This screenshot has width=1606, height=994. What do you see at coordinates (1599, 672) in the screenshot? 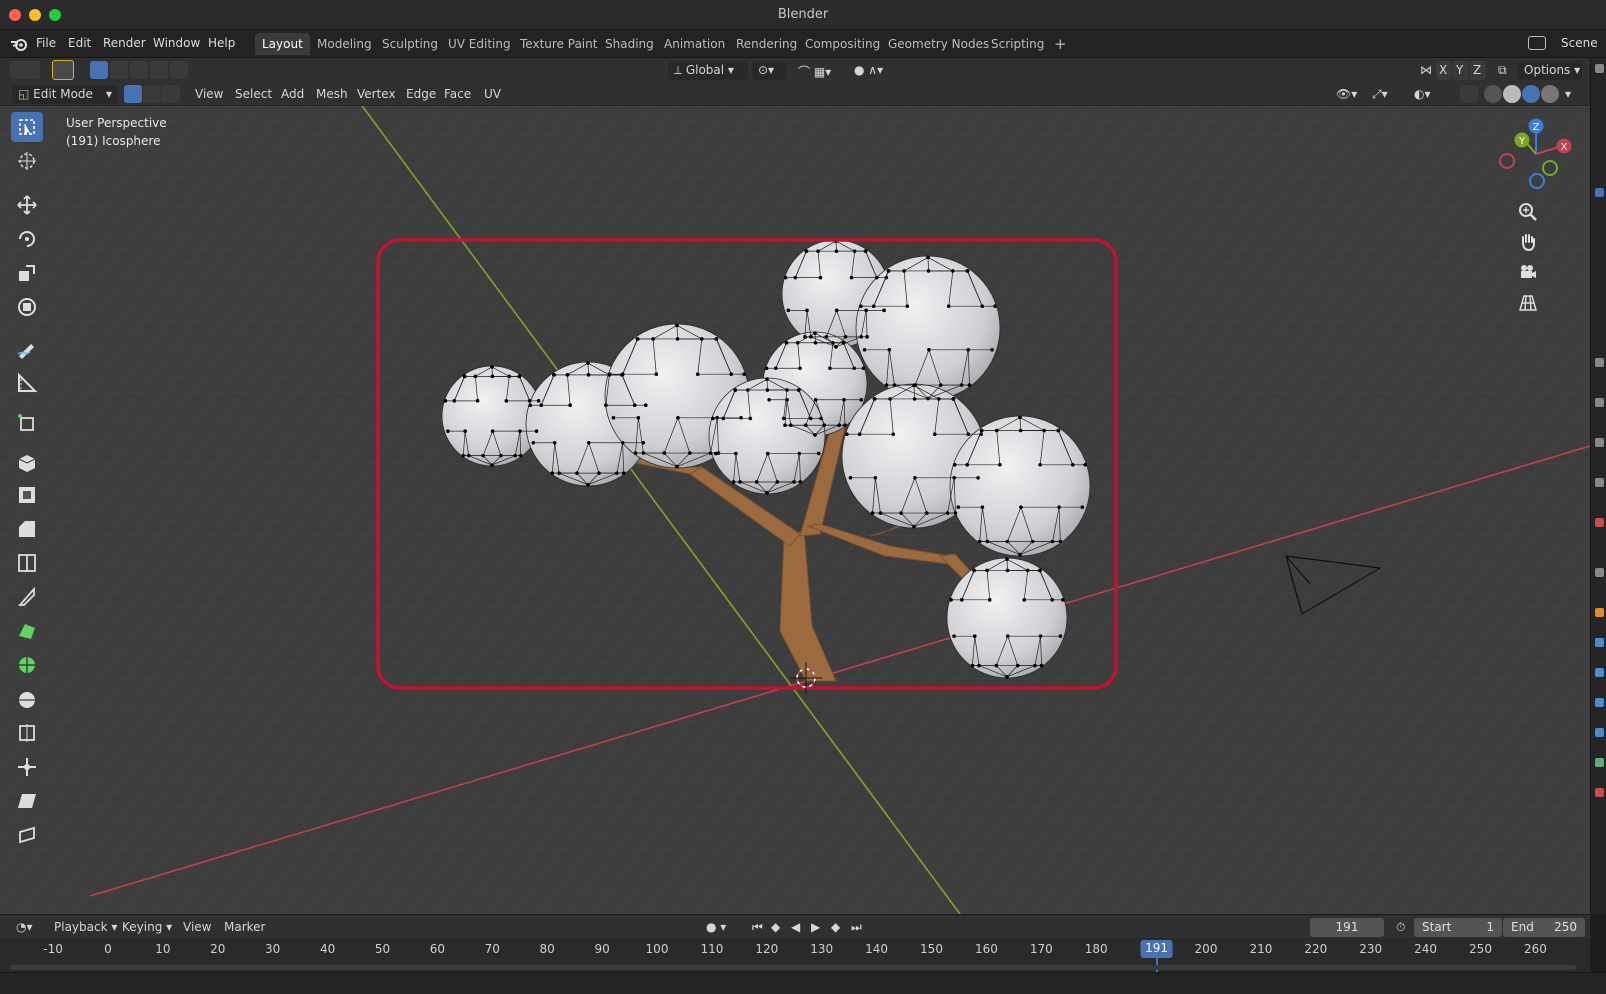
I see `particles-tab-icon` at bounding box center [1599, 672].